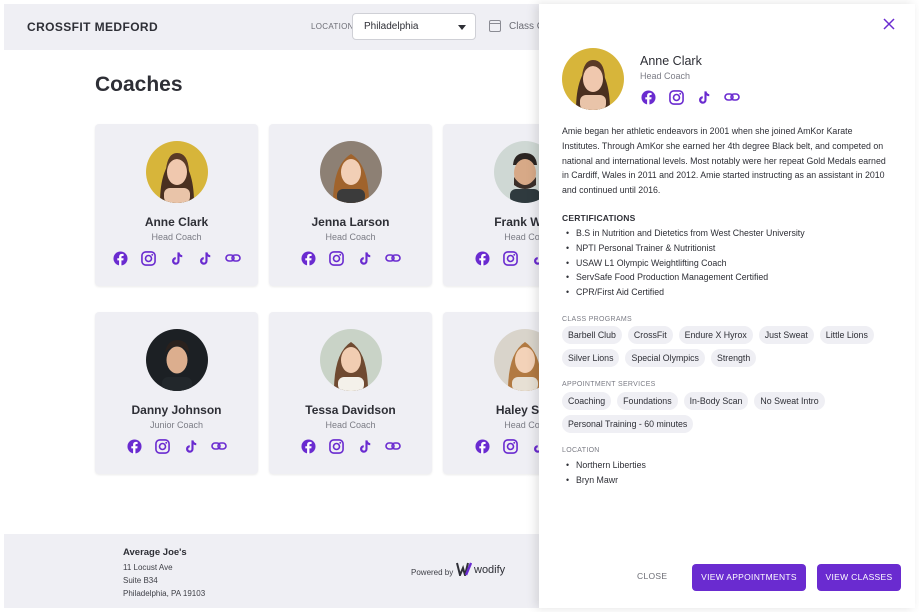 The width and height of the screenshot is (919, 612). I want to click on list-item: Northern Liberties, so click(727, 465).